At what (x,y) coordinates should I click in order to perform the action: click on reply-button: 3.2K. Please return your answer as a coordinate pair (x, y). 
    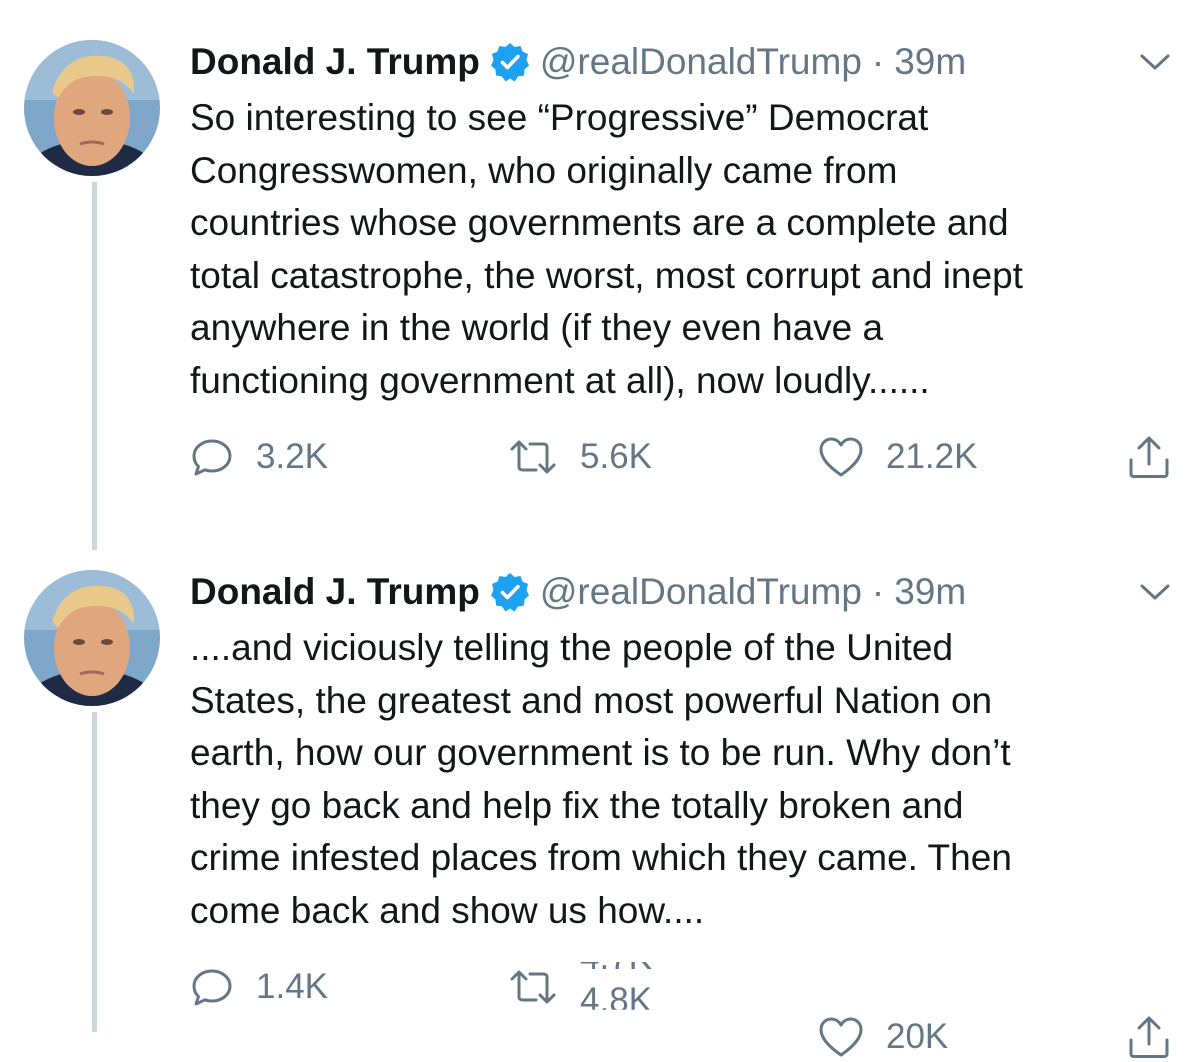
    Looking at the image, I should click on (259, 457).